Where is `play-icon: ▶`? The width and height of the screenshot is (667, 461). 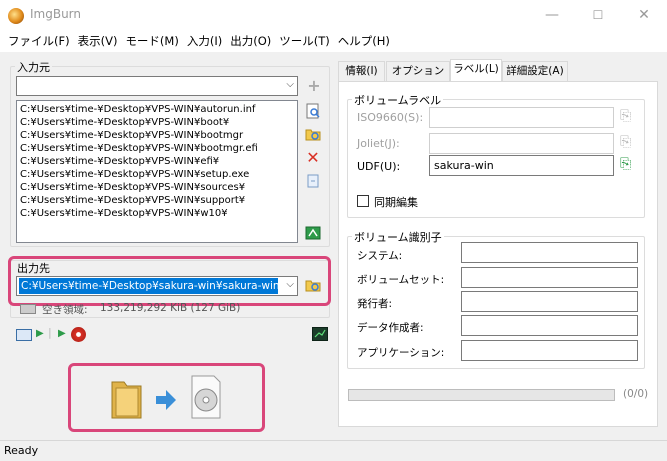 play-icon: ▶ is located at coordinates (62, 333).